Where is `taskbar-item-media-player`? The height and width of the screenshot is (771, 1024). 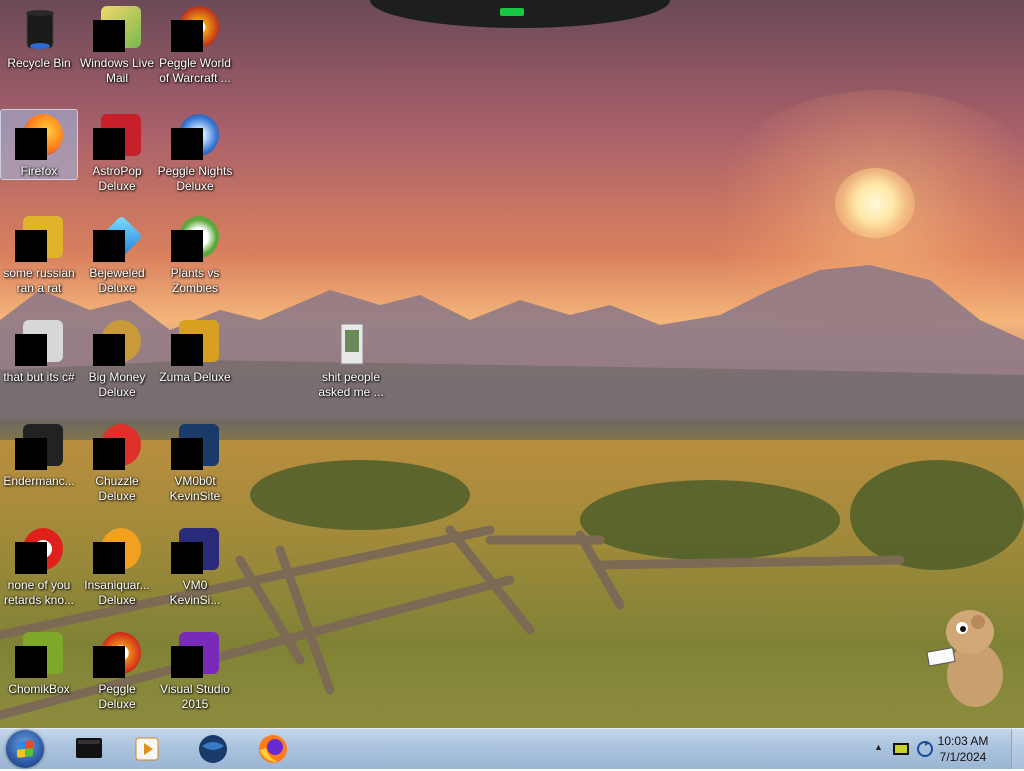 taskbar-item-media-player is located at coordinates (147, 749).